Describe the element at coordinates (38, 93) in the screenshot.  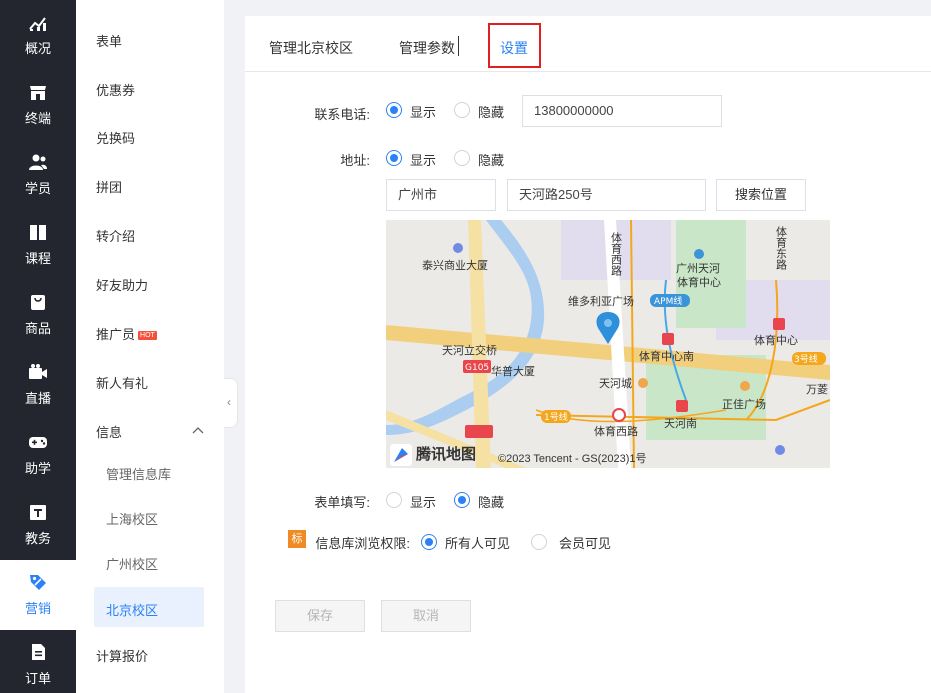
I see `store-icon` at that location.